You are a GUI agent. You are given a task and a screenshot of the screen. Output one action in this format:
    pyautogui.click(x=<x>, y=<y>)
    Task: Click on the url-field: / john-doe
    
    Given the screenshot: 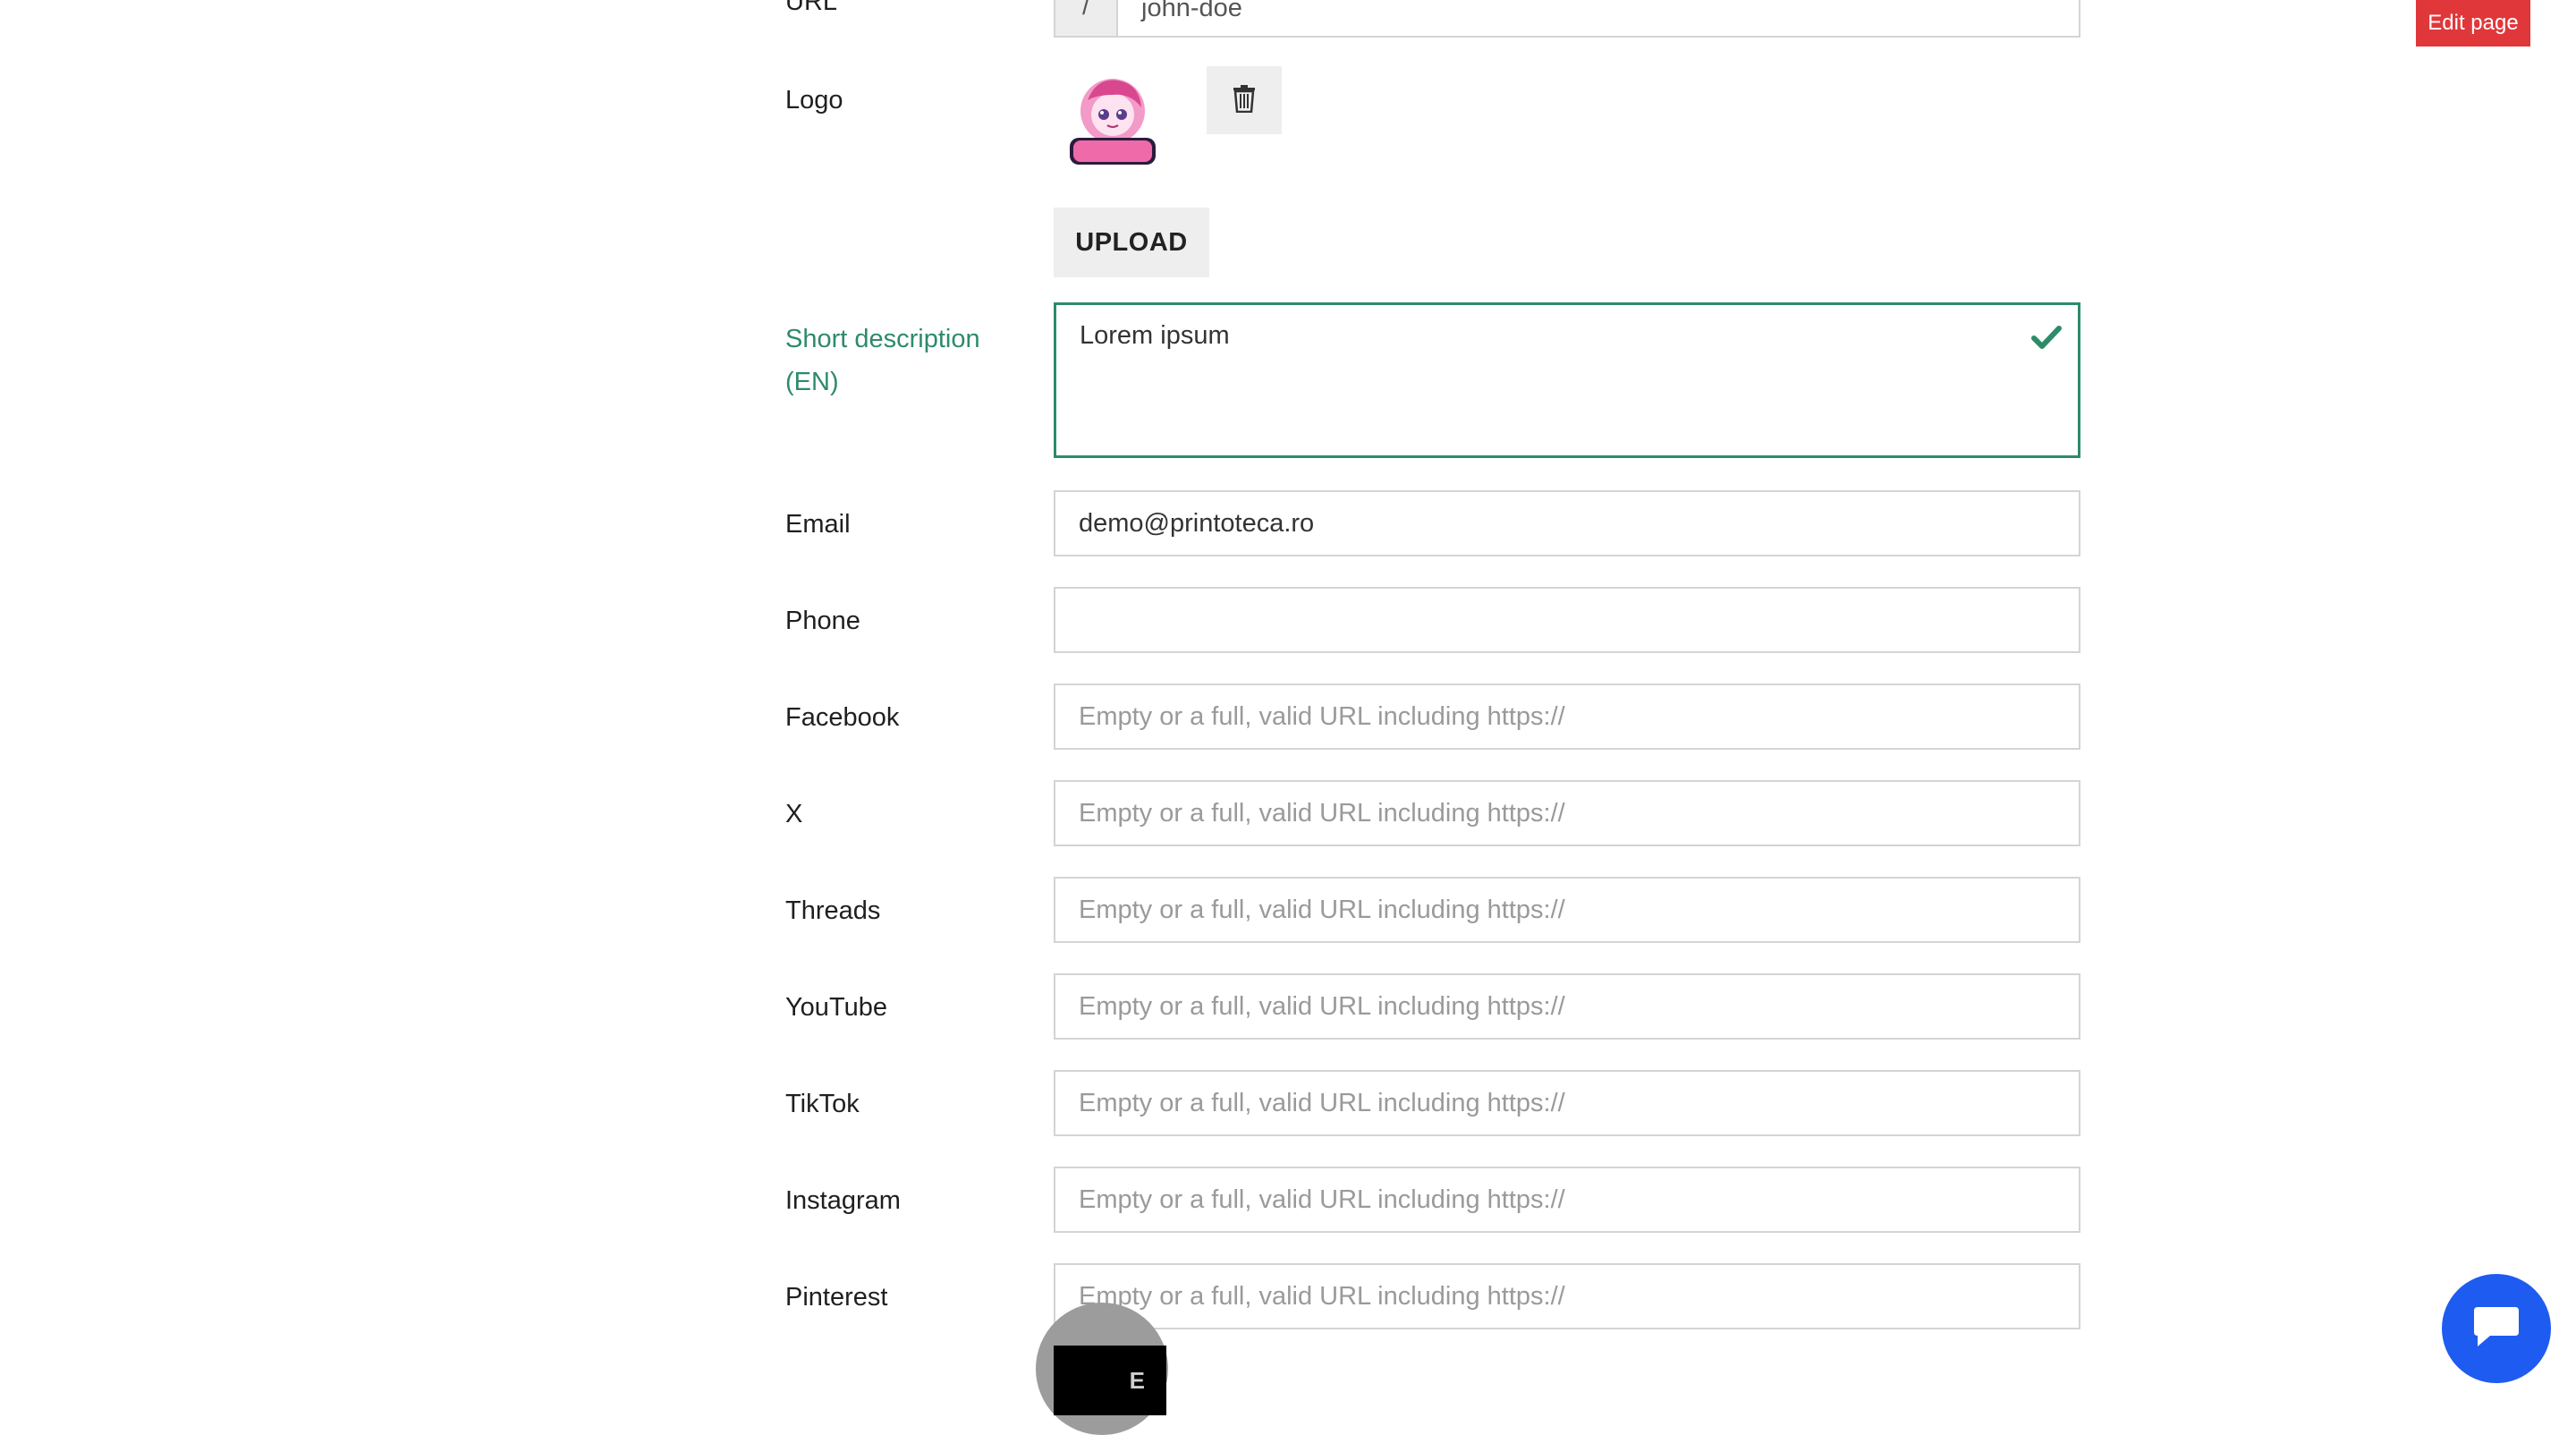 What is the action you would take?
    pyautogui.click(x=1567, y=19)
    